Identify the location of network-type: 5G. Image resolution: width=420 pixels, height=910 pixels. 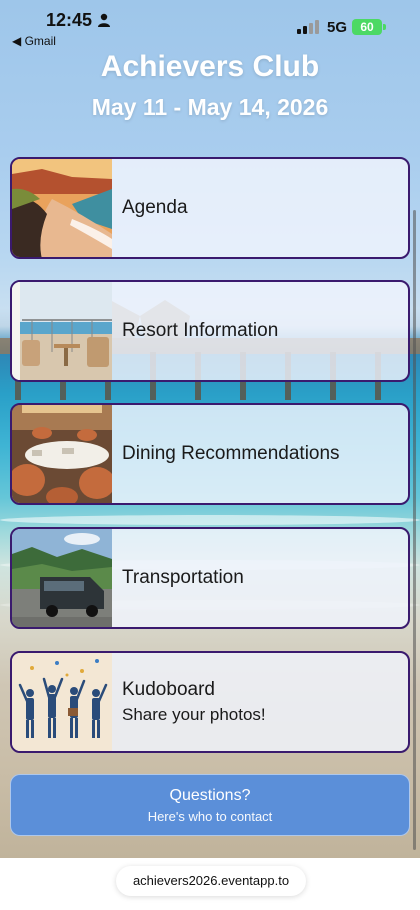
(337, 27).